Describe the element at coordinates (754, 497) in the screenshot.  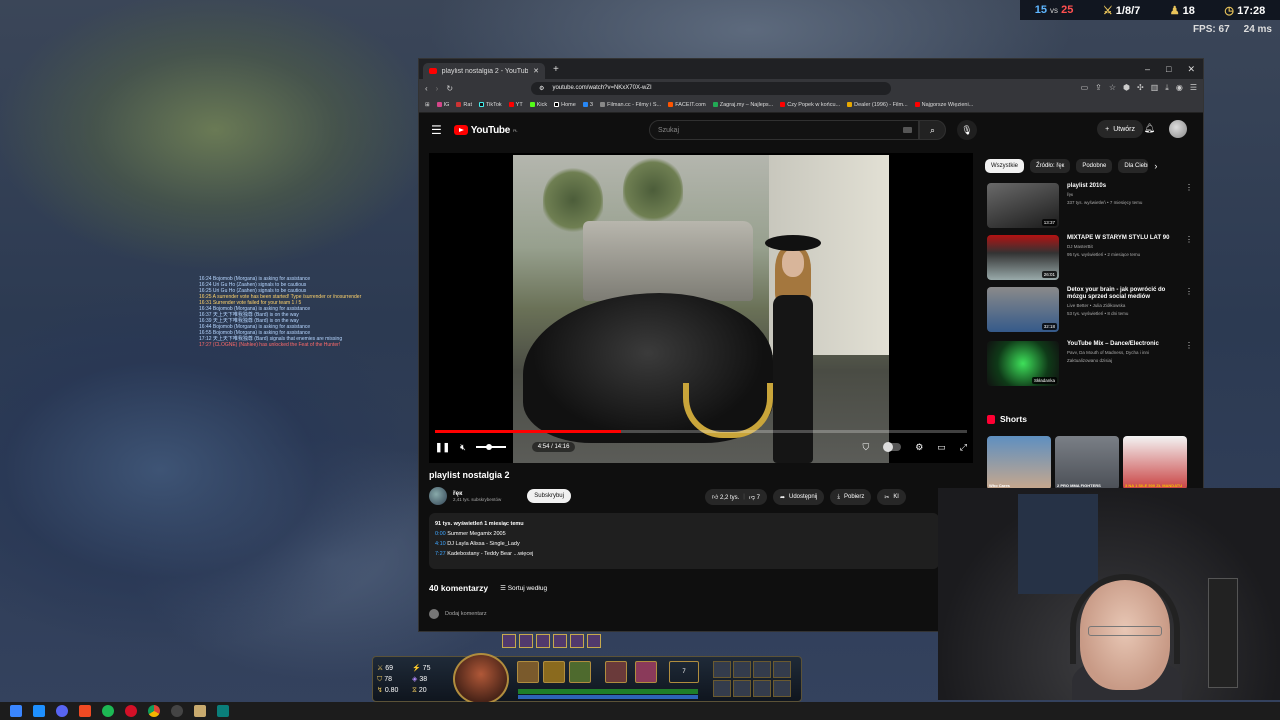
I see `dislike-button: 👎︎ 7` at that location.